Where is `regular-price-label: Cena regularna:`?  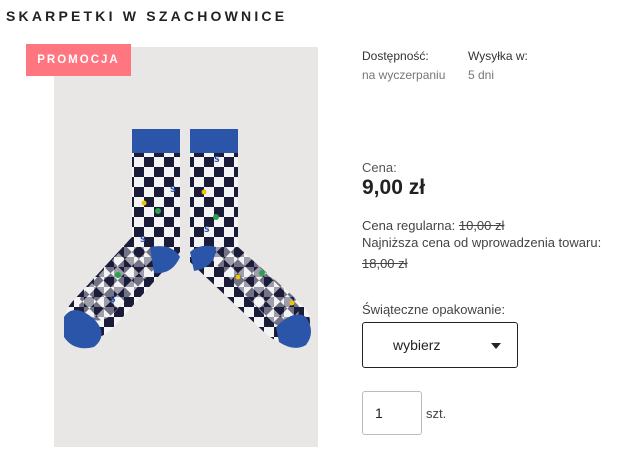 regular-price-label: Cena regularna: is located at coordinates (409, 225).